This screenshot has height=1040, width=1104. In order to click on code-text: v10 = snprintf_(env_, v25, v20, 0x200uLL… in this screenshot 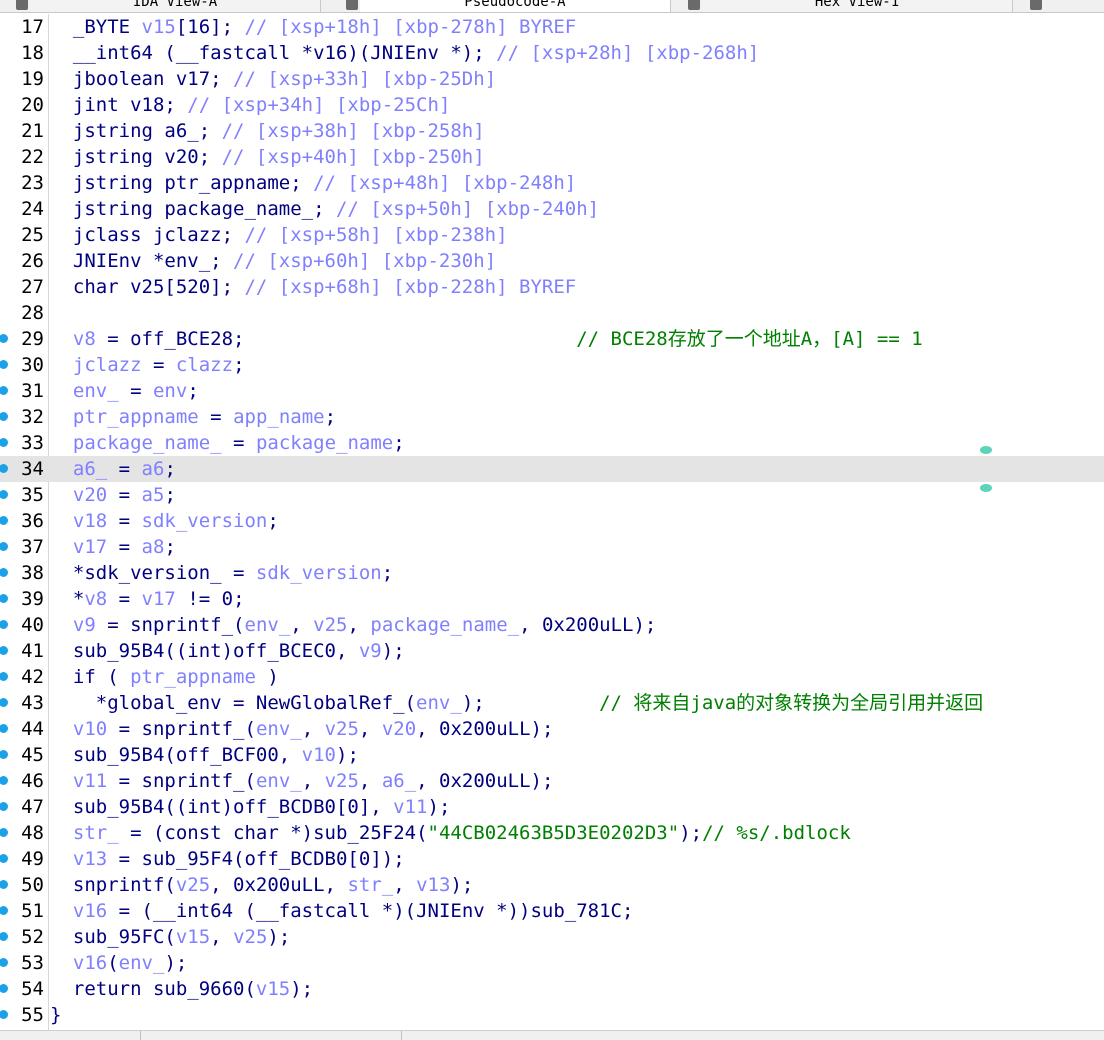, I will do `click(302, 729)`.